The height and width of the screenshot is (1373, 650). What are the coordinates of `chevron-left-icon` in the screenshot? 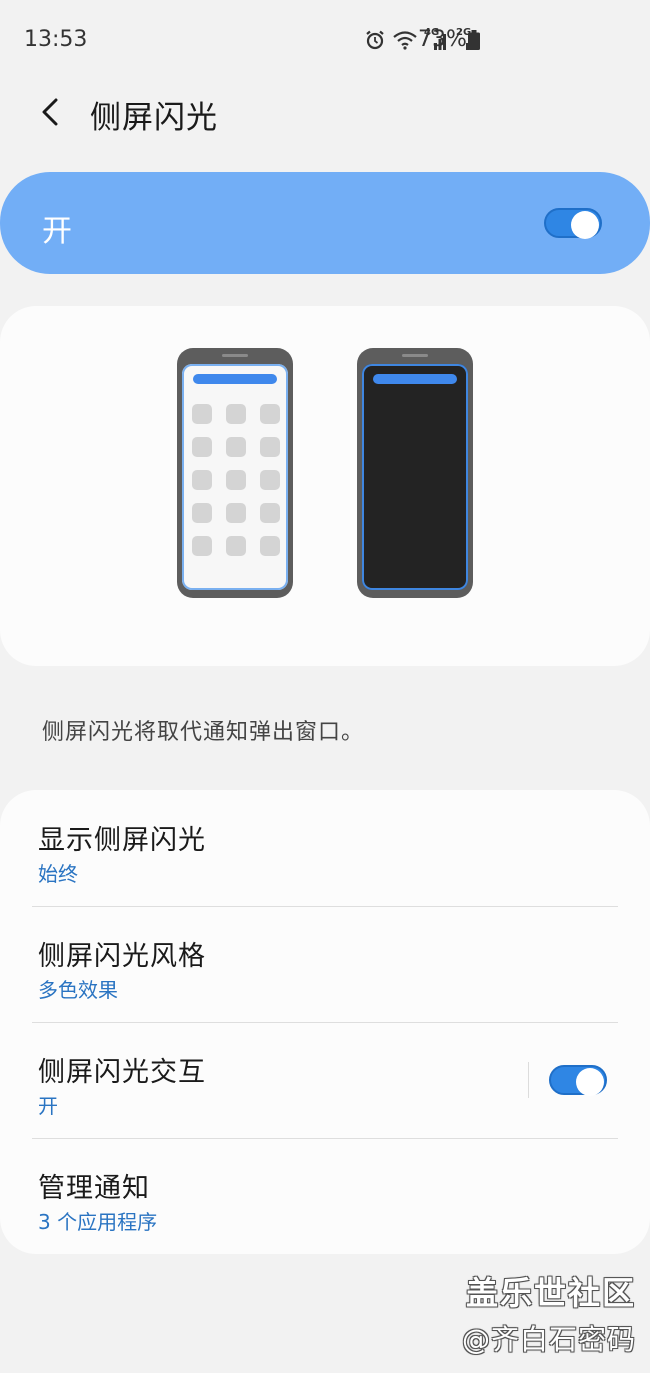 It's located at (50, 112).